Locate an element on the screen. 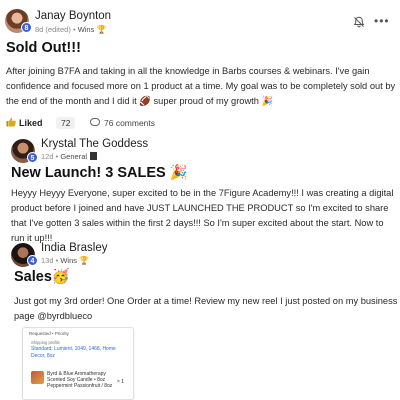 Image resolution: width=400 pixels, height=400 pixels. like-count: 72 is located at coordinates (66, 123).